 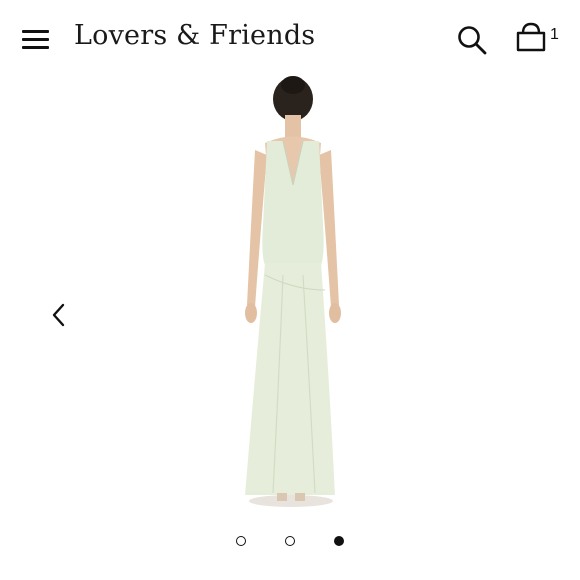 I want to click on slide-pagination, so click(x=290, y=542).